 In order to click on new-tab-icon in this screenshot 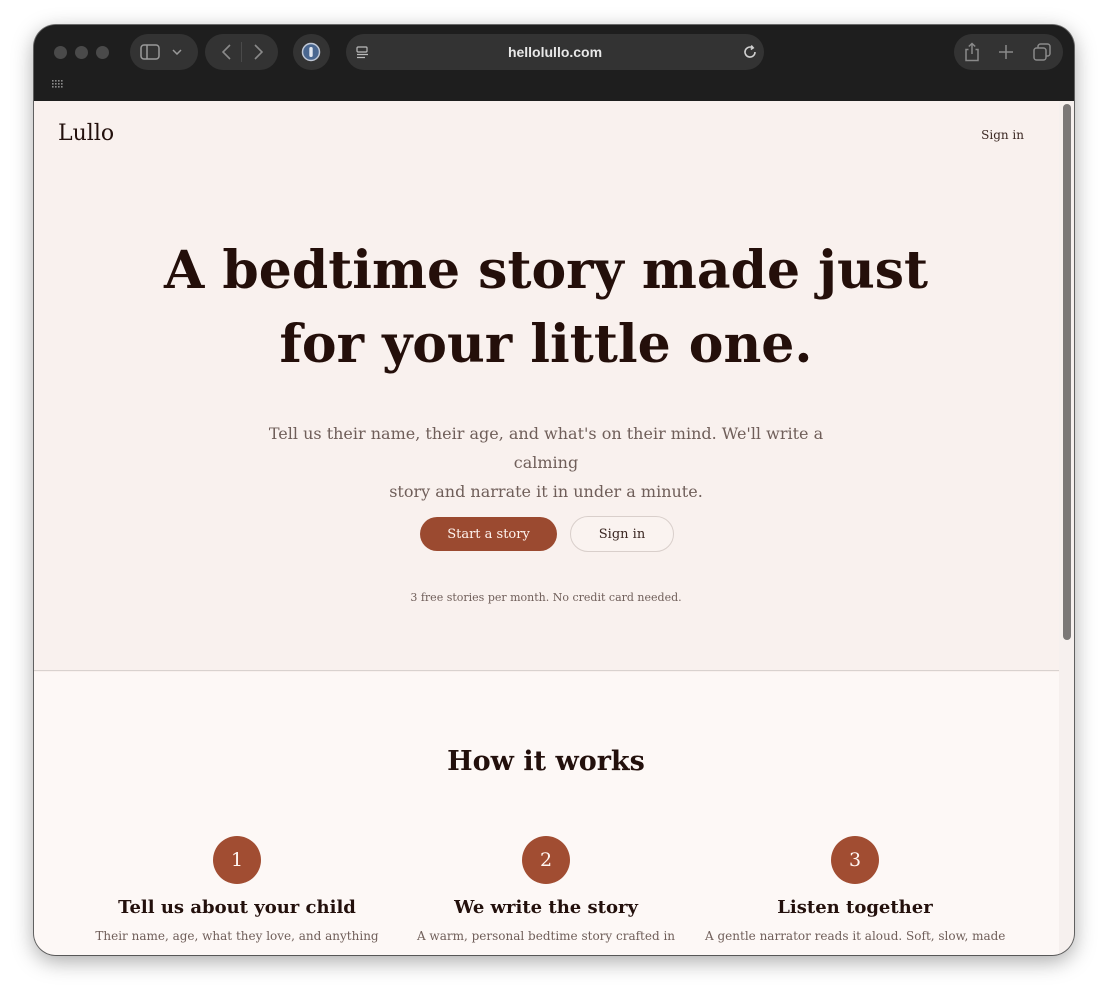, I will do `click(1006, 52)`.